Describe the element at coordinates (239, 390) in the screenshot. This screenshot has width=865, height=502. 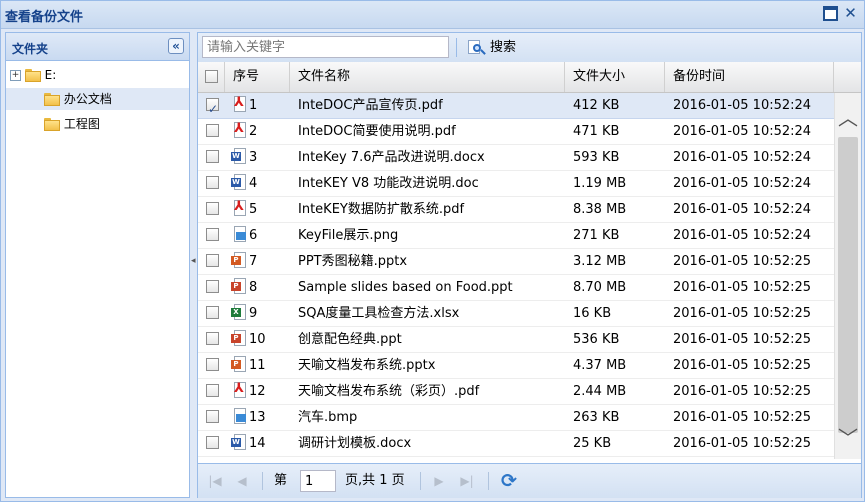
I see `pdf-icon: ⅄` at that location.